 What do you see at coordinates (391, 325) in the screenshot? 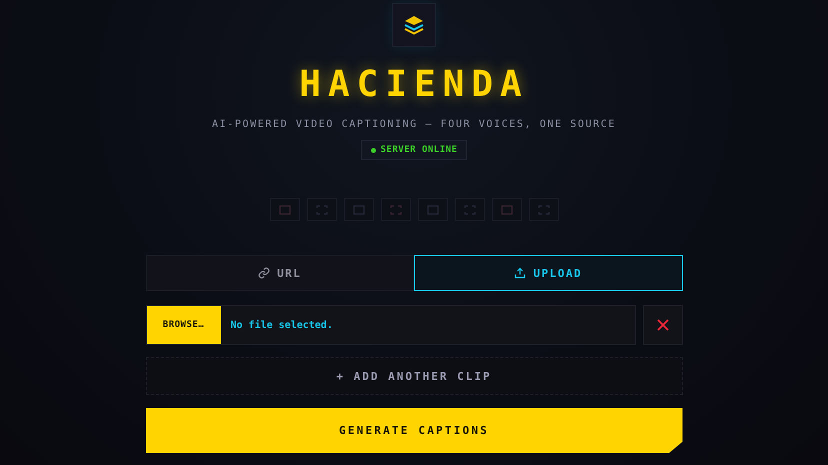
I see `file-field: BROWSE… No file selected.` at bounding box center [391, 325].